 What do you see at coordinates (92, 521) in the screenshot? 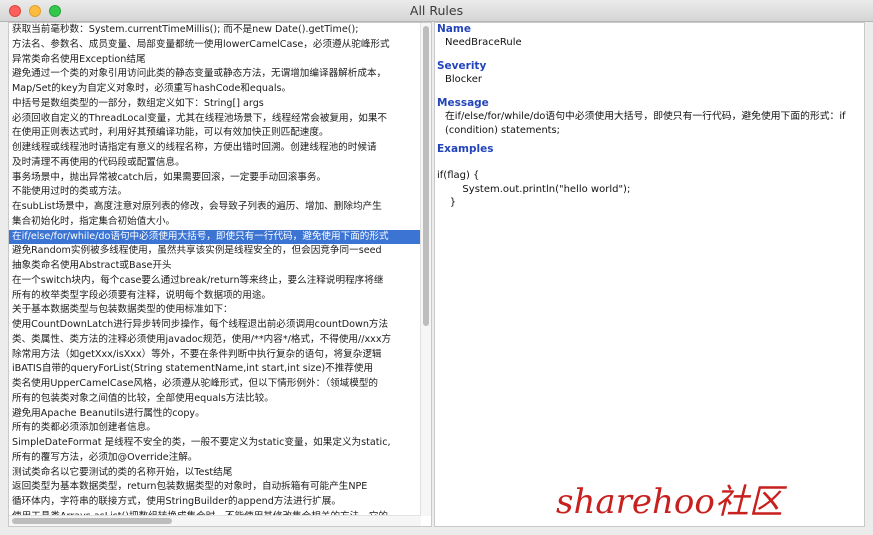
I see `horizontal-scroll-thumb` at bounding box center [92, 521].